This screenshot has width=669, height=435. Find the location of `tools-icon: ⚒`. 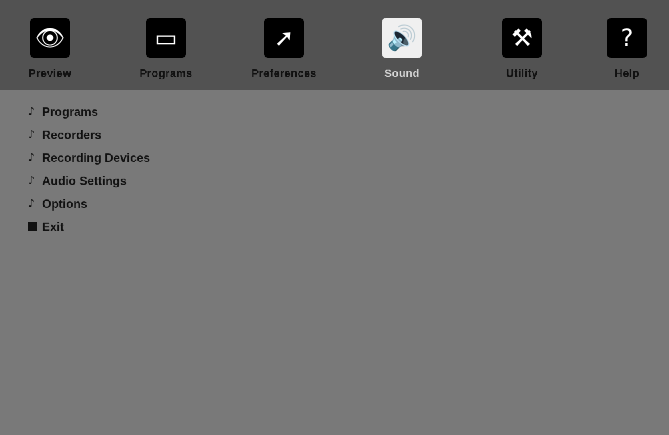

tools-icon: ⚒ is located at coordinates (522, 38).